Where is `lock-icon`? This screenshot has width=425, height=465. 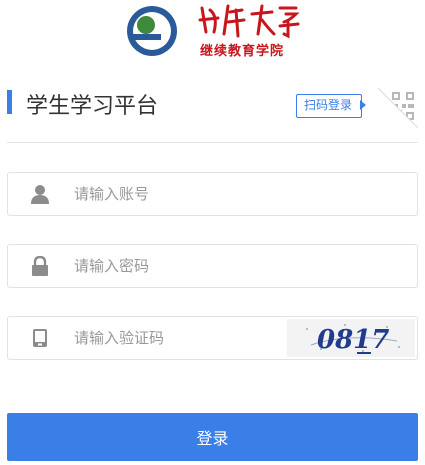 lock-icon is located at coordinates (40, 266).